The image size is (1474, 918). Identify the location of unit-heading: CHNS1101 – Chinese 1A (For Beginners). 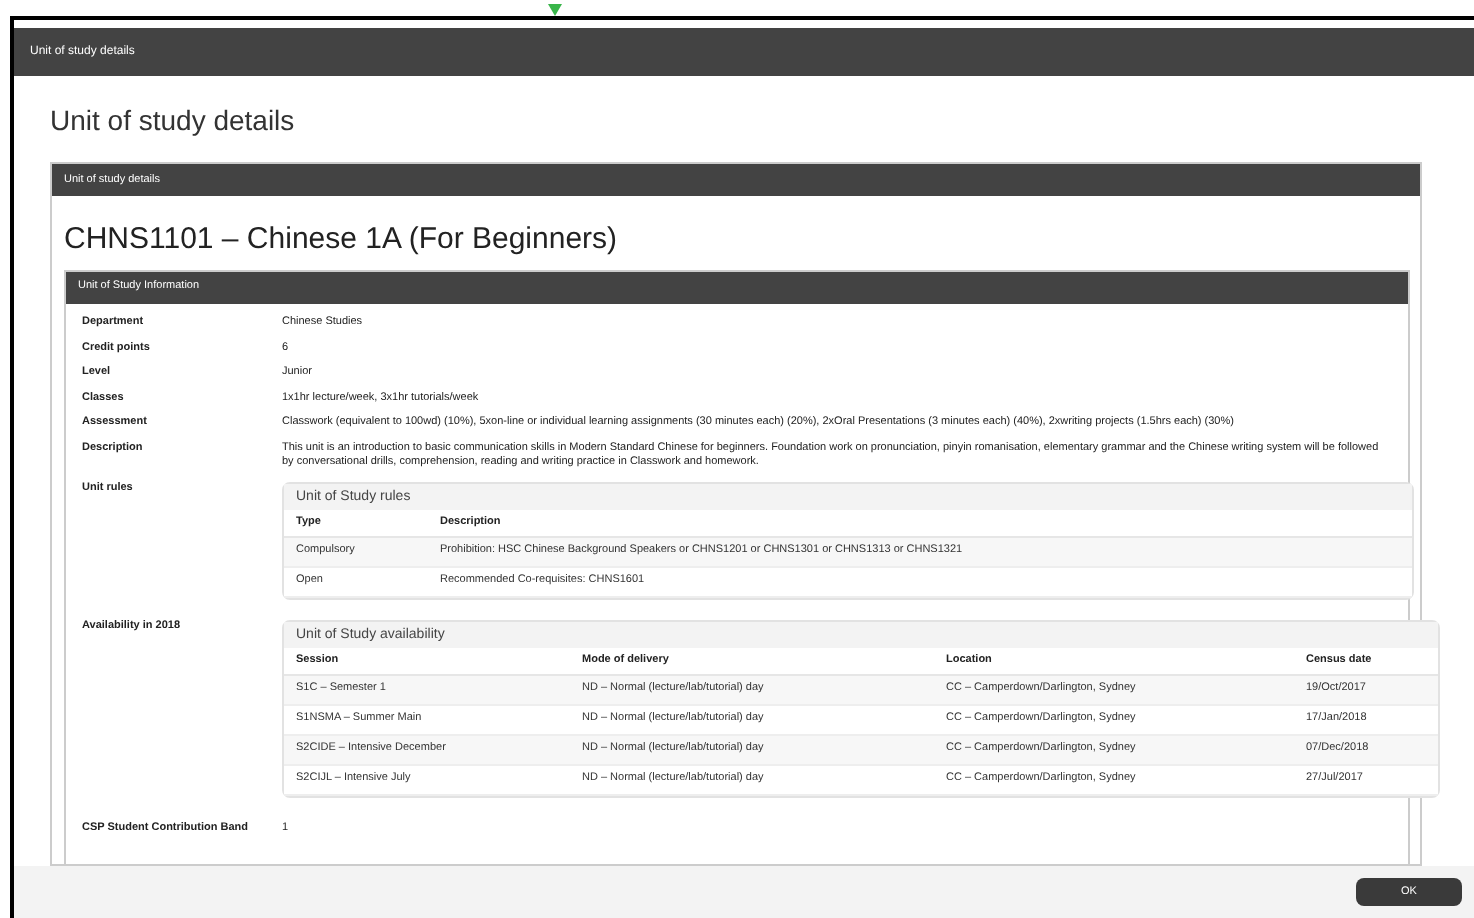
(342, 240).